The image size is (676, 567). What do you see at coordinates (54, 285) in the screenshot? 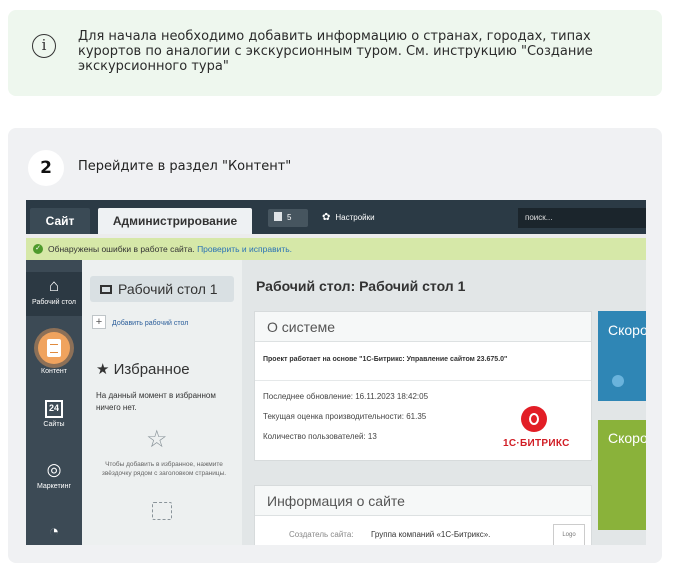
I see `home-icon: ⌂` at bounding box center [54, 285].